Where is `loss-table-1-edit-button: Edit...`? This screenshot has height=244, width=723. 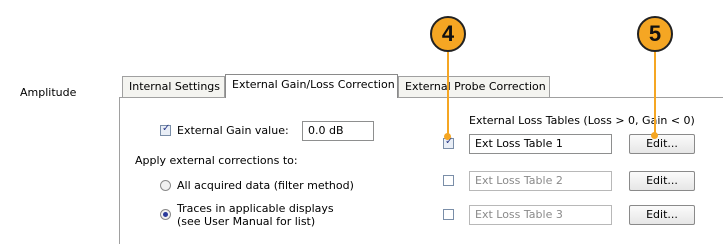
loss-table-1-edit-button: Edit... is located at coordinates (662, 144).